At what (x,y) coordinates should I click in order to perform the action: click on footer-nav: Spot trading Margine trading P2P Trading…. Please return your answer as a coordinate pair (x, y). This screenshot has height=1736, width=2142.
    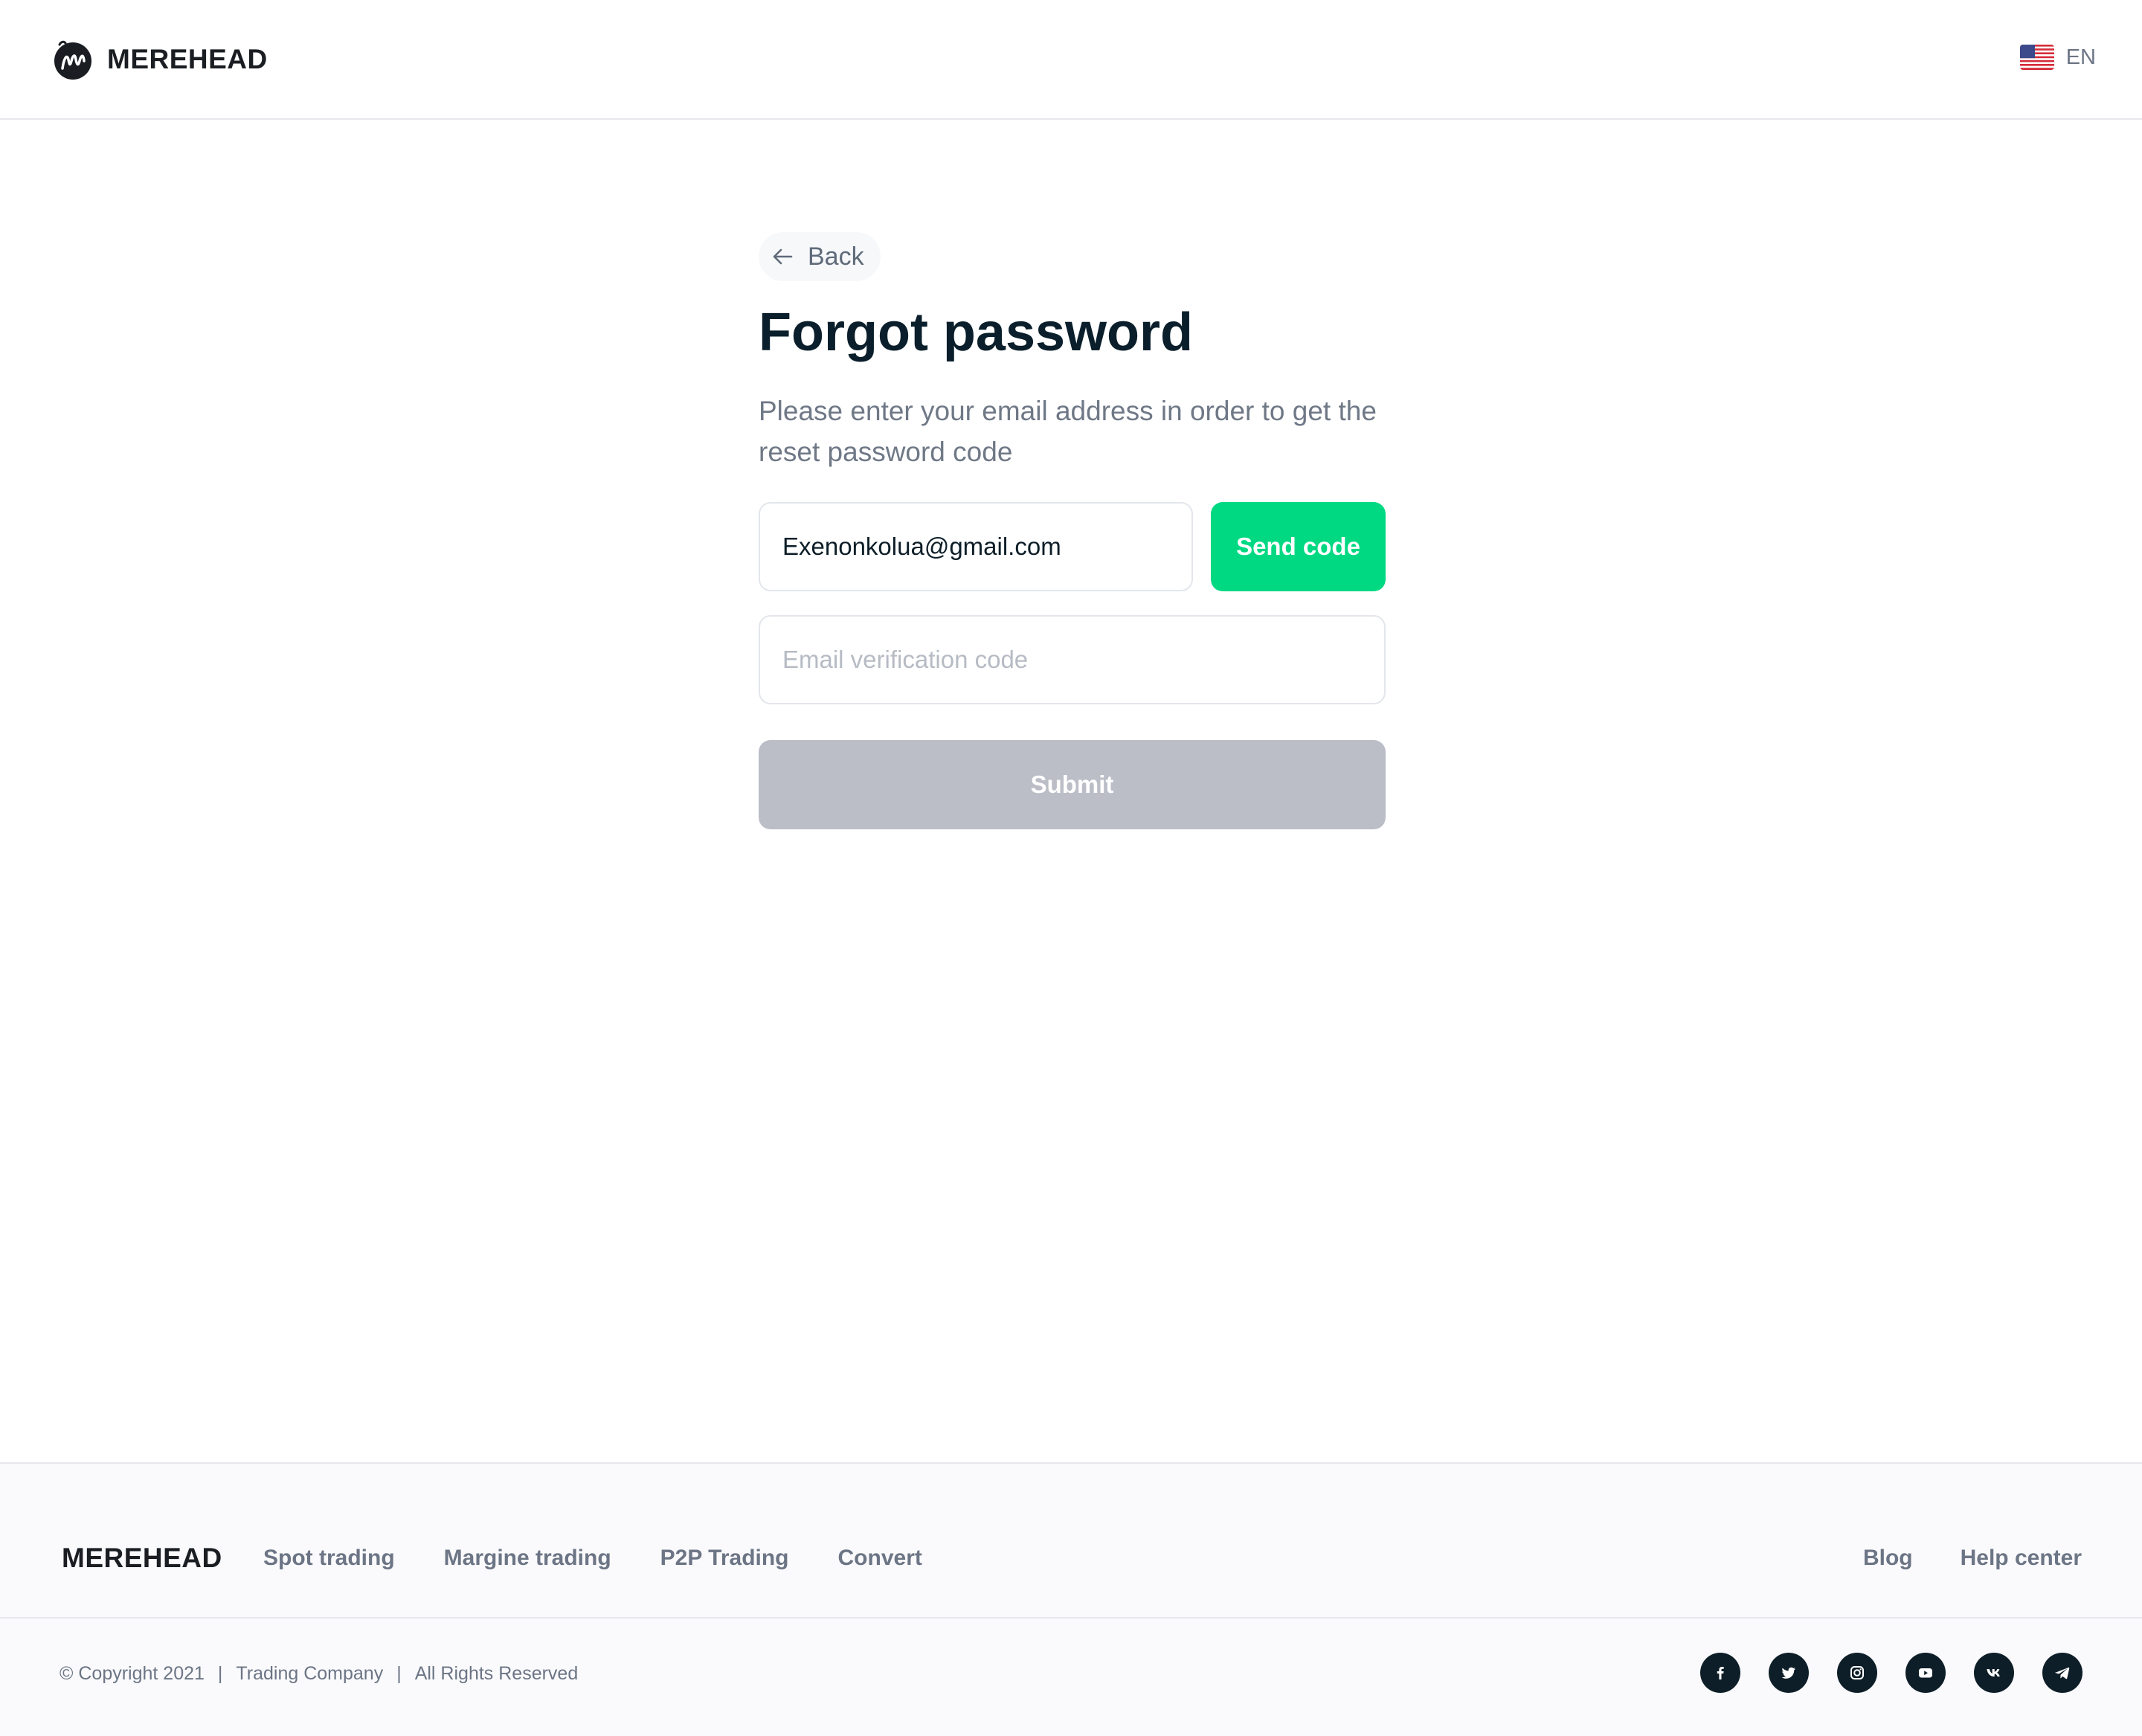
    Looking at the image, I should click on (617, 1558).